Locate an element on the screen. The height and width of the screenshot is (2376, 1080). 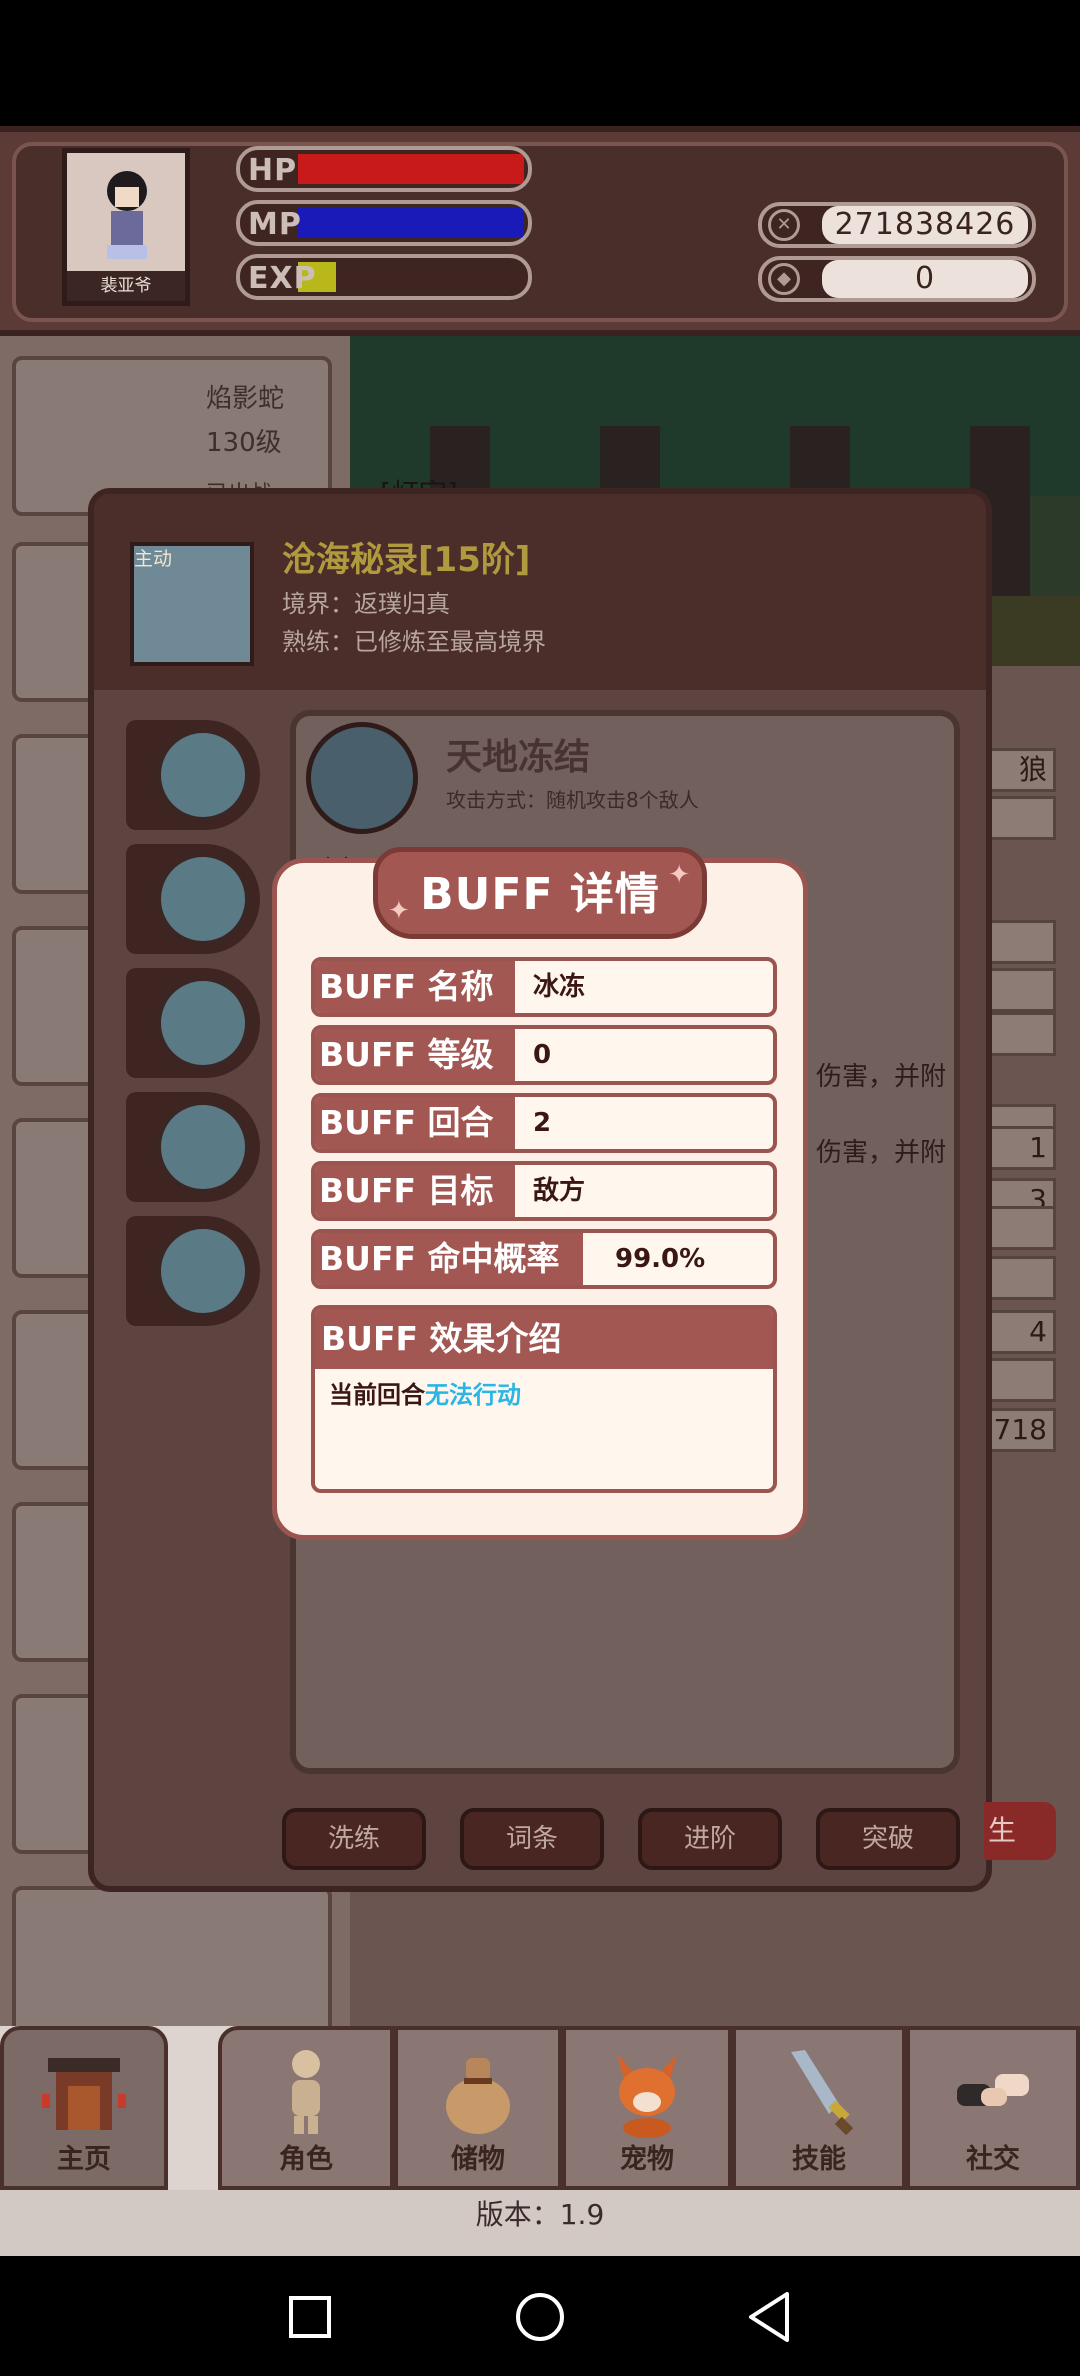
buff-effect-text: 当前回合无法行动 is located at coordinates (425, 1392).